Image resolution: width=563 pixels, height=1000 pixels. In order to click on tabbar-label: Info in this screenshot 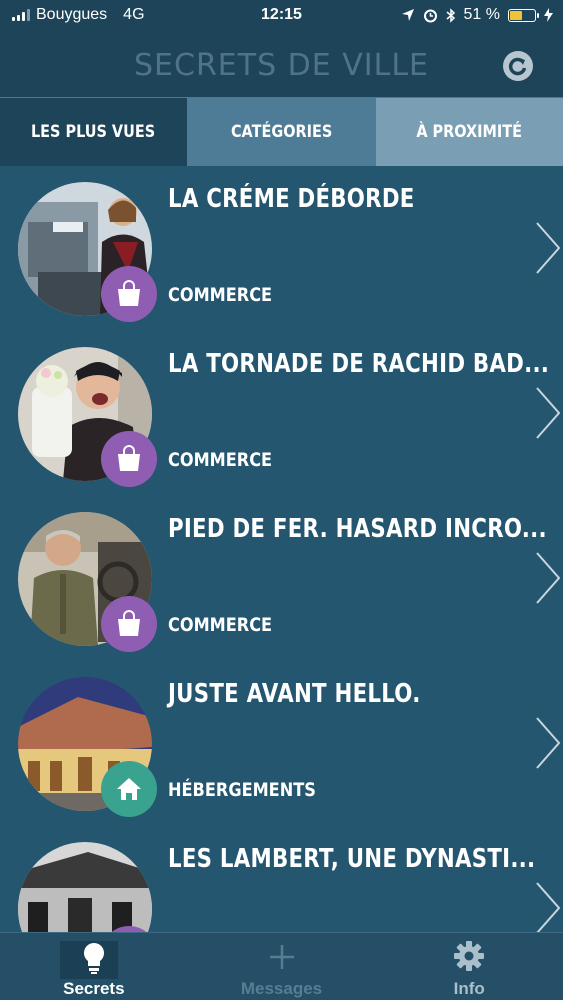, I will do `click(469, 988)`.